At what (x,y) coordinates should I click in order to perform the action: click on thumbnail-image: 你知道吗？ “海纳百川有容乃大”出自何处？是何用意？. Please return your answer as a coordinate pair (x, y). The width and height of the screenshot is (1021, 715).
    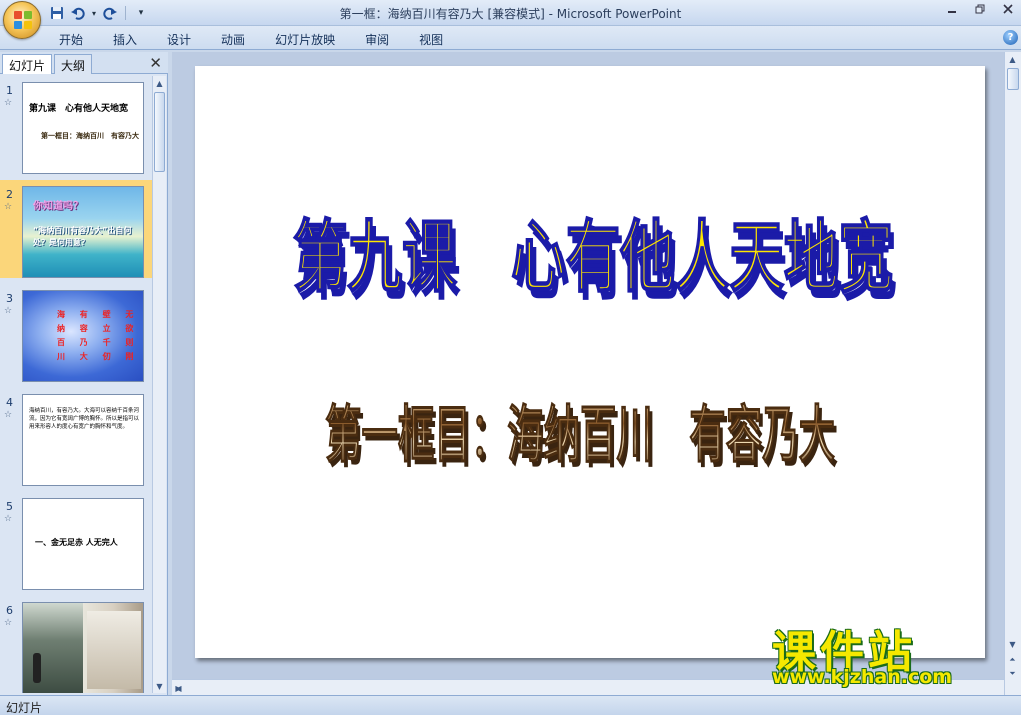
    Looking at the image, I should click on (83, 232).